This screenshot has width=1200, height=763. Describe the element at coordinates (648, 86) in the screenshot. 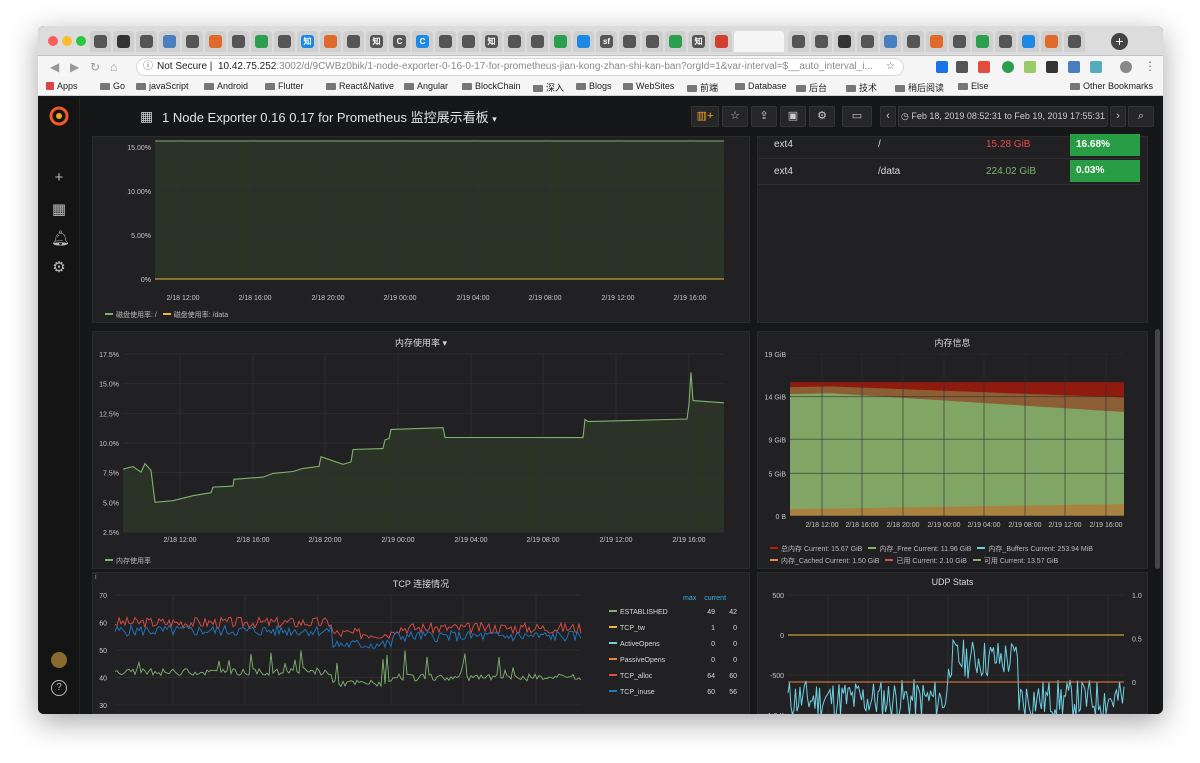

I see `bookmark-item: WebSites` at that location.